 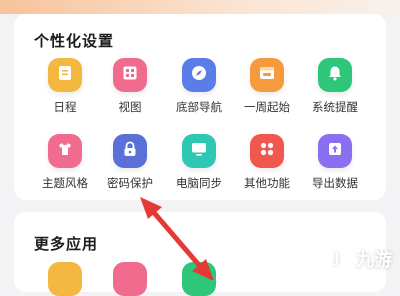 I want to click on week-start-icon, so click(x=267, y=75).